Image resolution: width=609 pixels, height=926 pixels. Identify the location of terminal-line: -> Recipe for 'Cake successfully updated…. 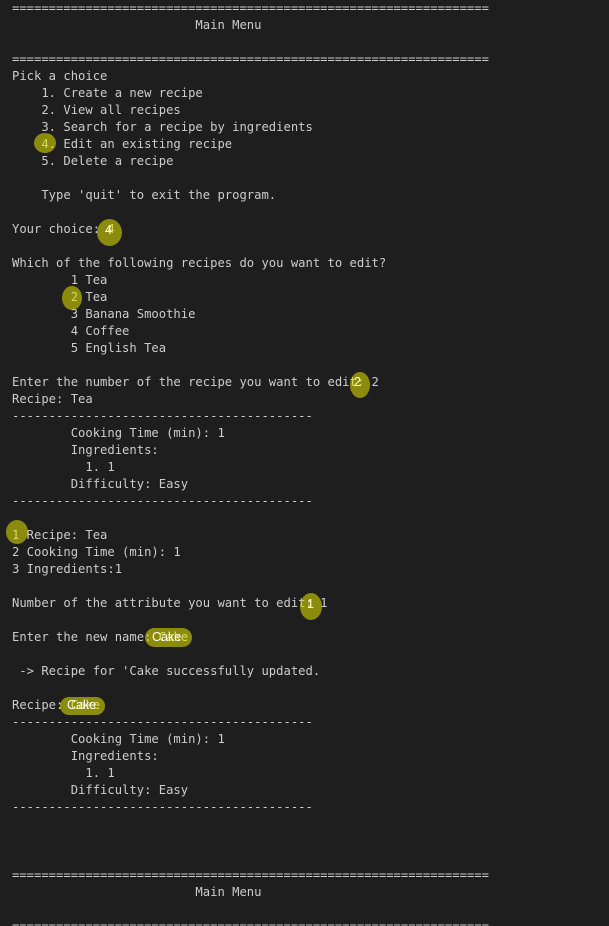
(166, 671).